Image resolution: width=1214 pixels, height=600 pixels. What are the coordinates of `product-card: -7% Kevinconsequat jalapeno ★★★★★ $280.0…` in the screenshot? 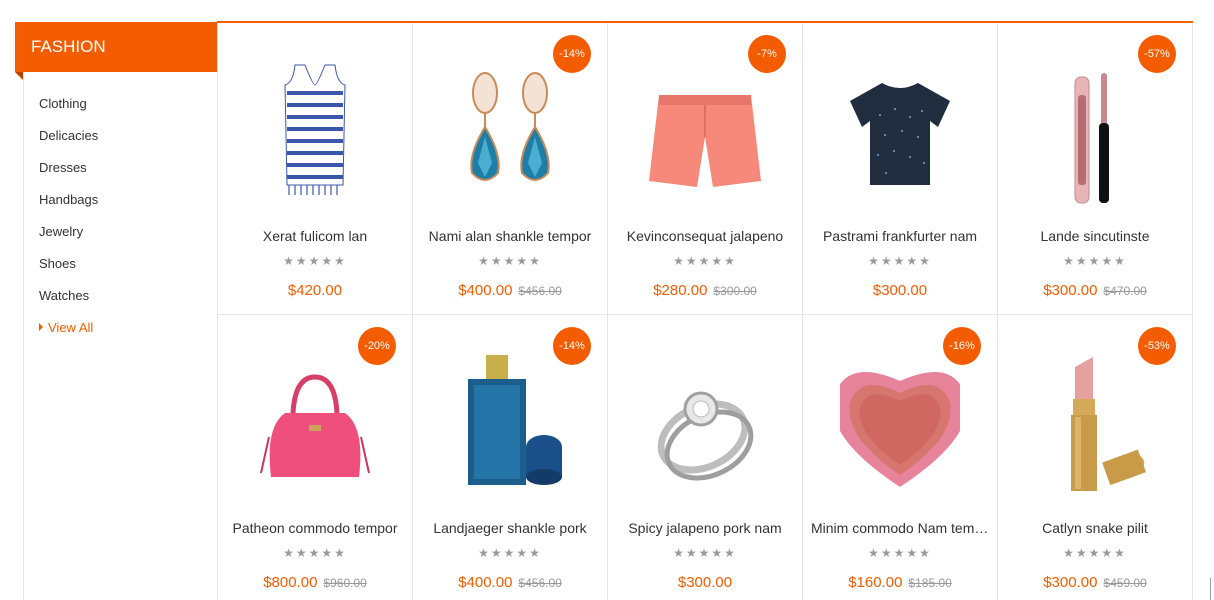 It's located at (705, 169).